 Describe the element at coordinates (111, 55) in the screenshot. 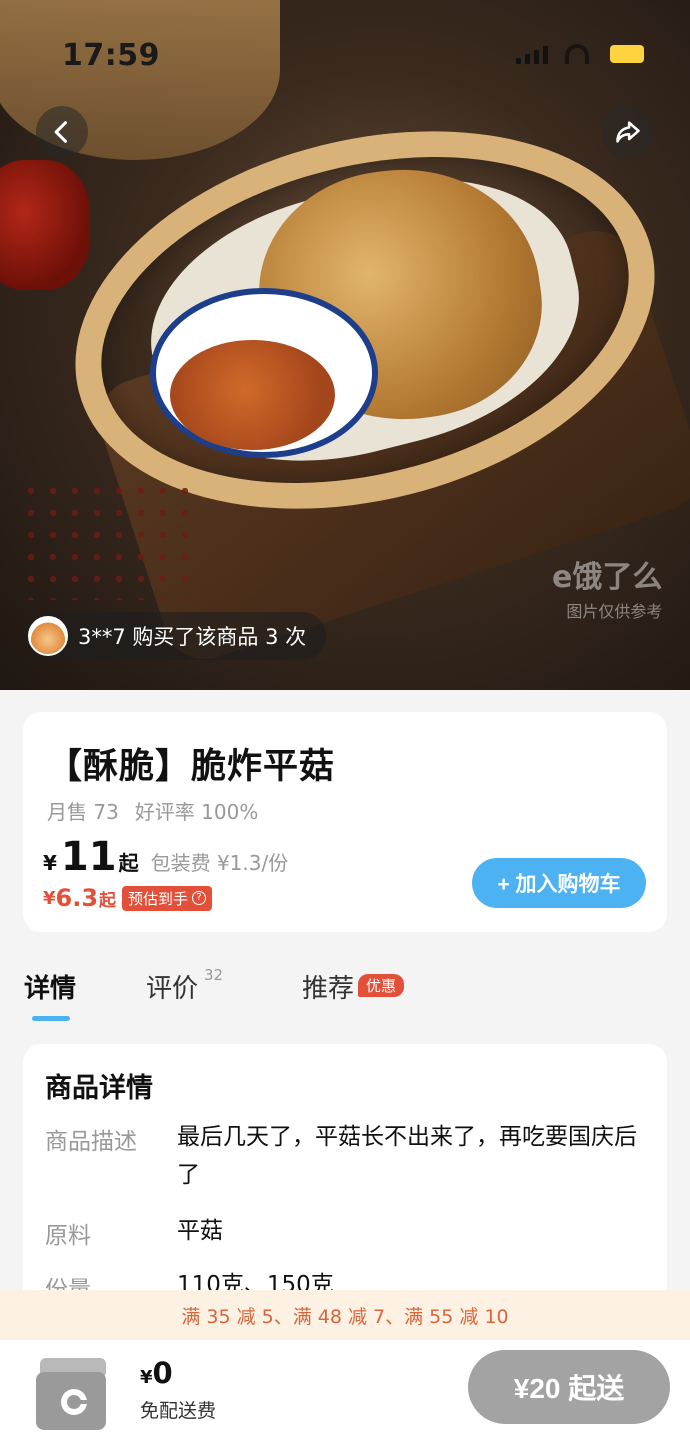

I see `status-time: 17:59` at that location.